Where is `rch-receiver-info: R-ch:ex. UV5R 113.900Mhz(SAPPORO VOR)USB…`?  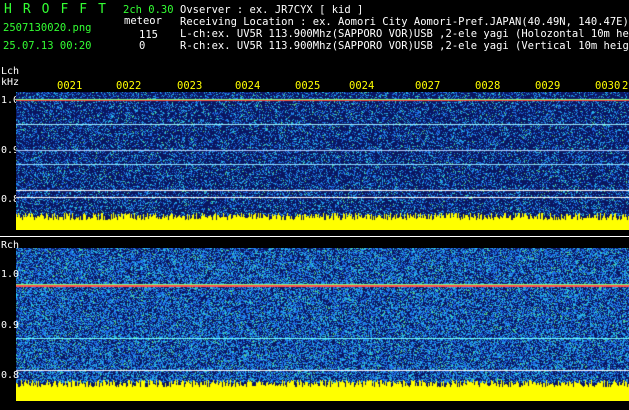
rch-receiver-info: R-ch:ex. UV5R 113.900Mhz(SAPPORO VOR)USB… is located at coordinates (404, 46).